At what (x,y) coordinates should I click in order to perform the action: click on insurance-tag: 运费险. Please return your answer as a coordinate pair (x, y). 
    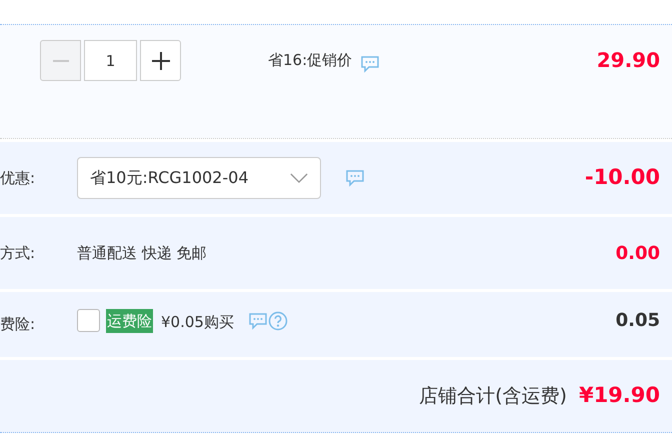
    Looking at the image, I should click on (129, 320).